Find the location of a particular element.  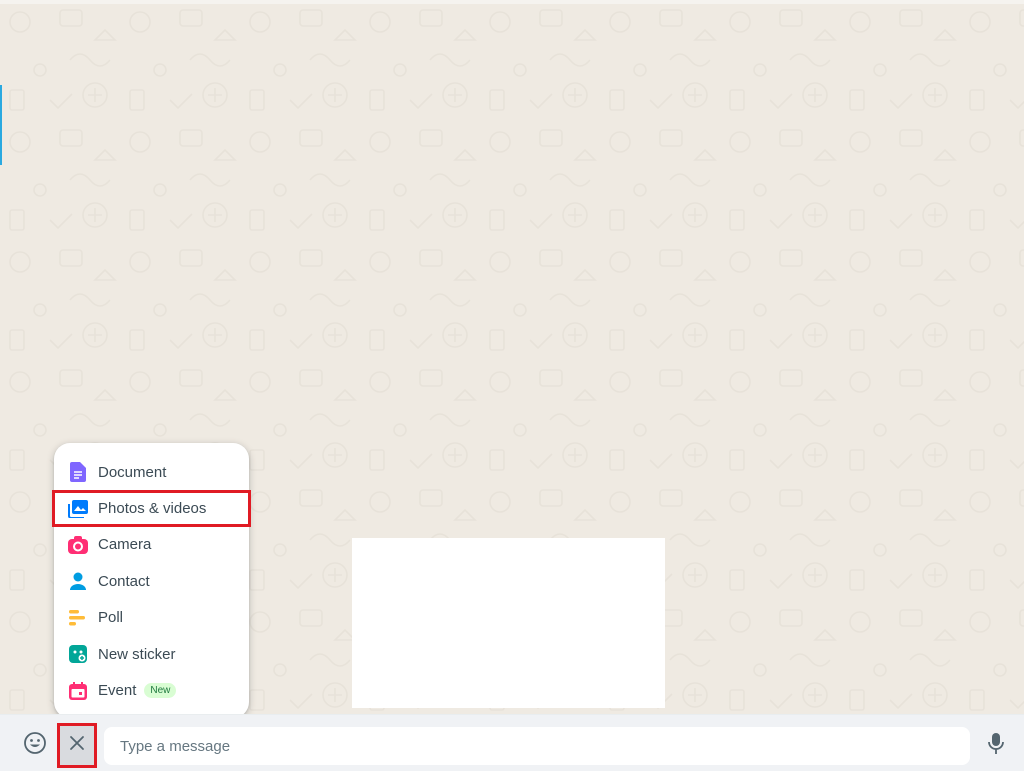

event-icon is located at coordinates (78, 691).